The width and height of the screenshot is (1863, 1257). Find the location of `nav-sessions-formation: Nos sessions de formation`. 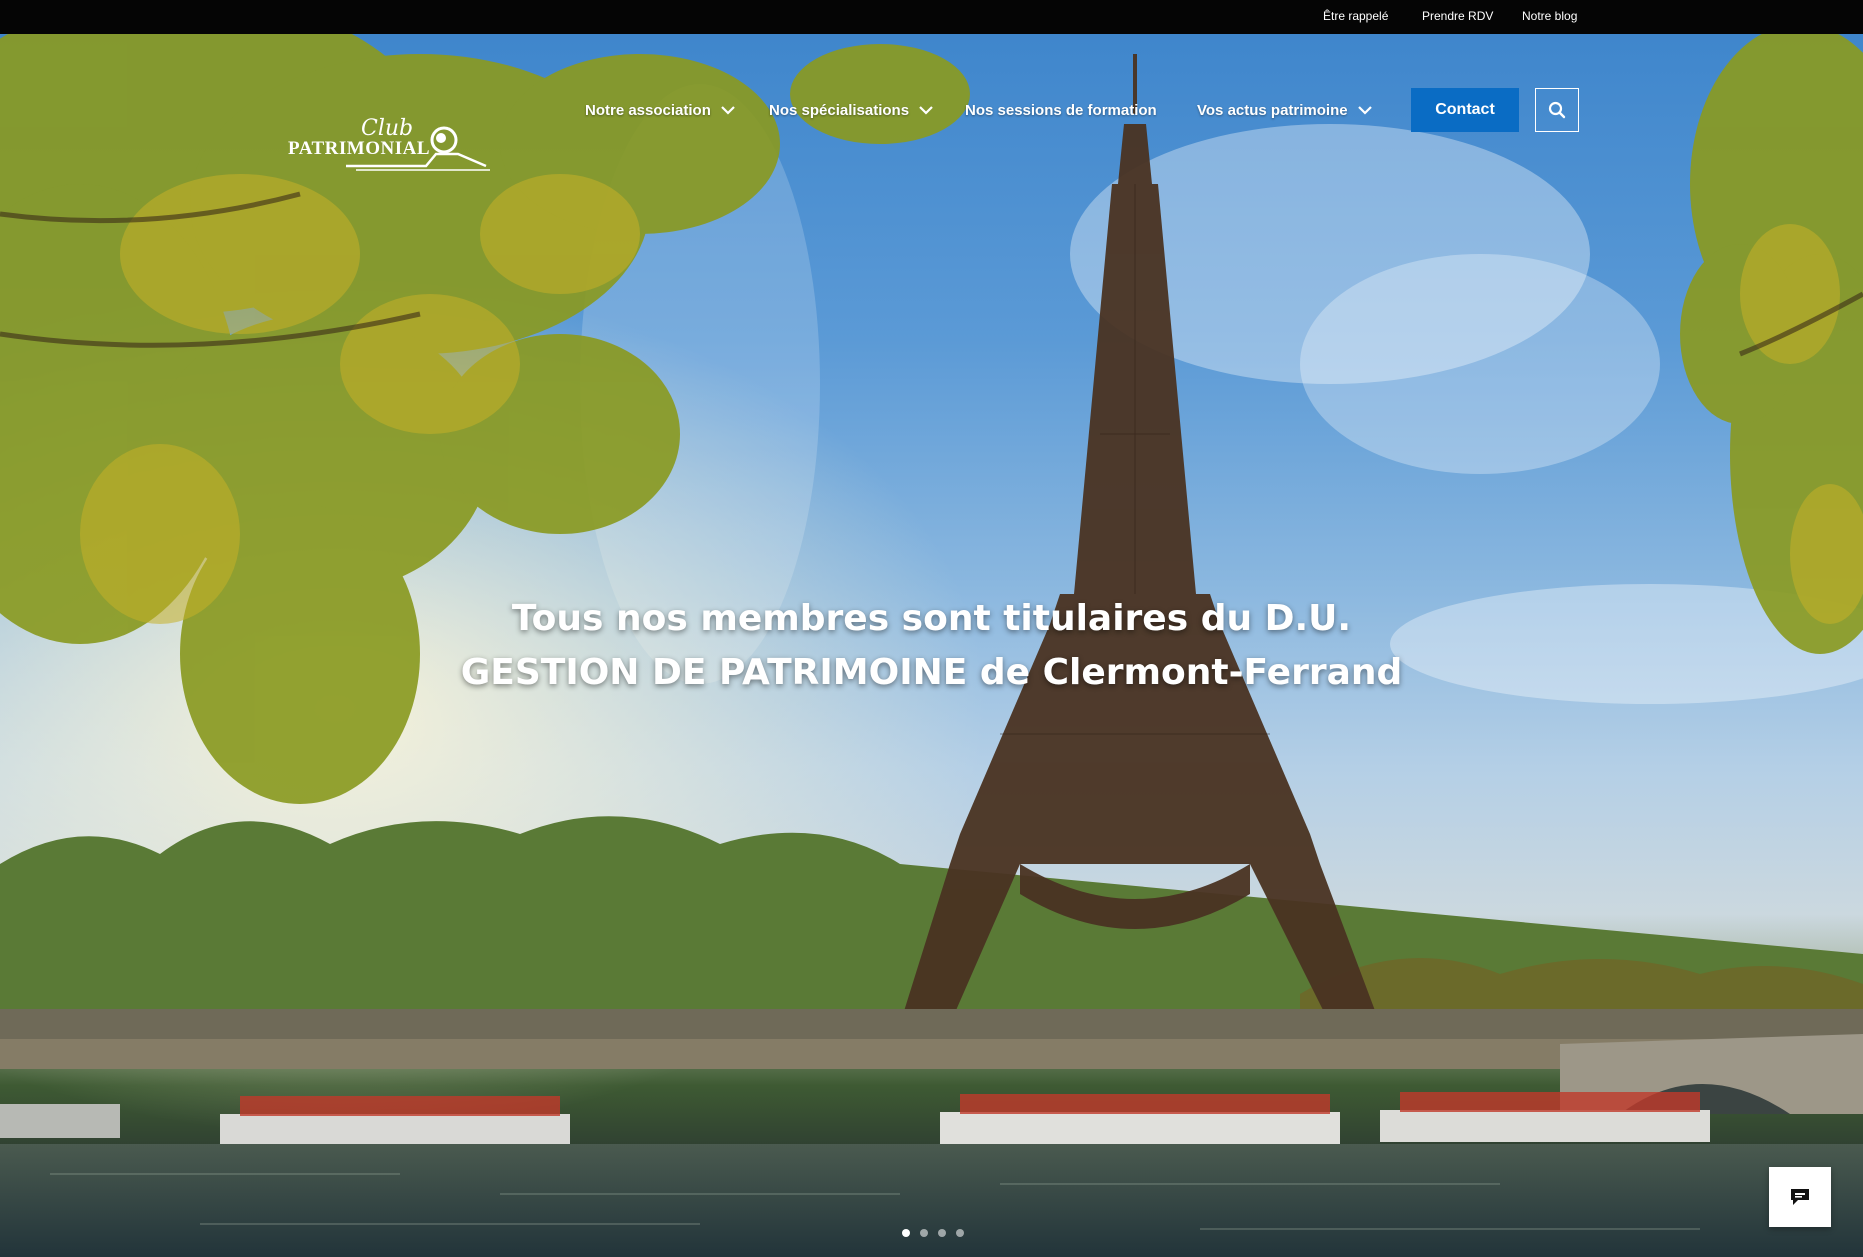

nav-sessions-formation: Nos sessions de formation is located at coordinates (1061, 110).